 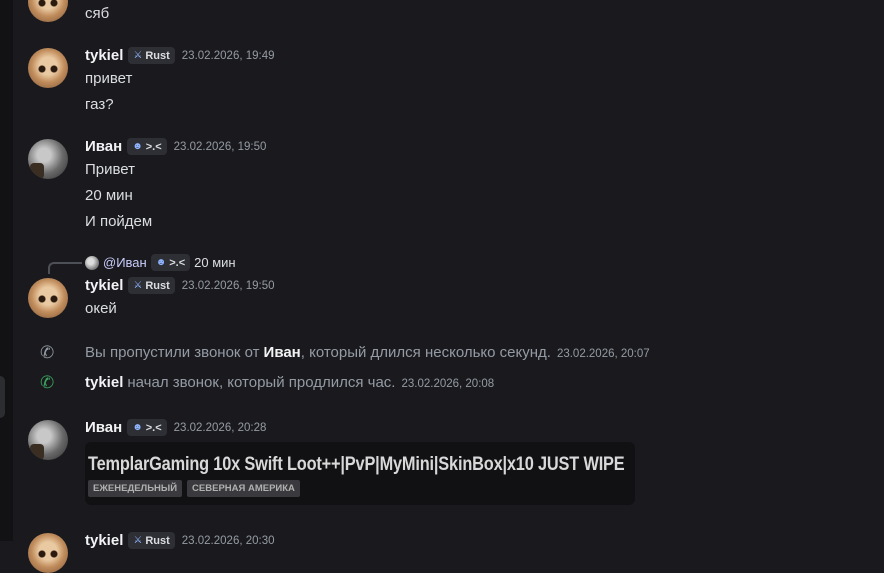 What do you see at coordinates (603, 354) in the screenshot?
I see `timestamp: 23.02.2026, 20:07` at bounding box center [603, 354].